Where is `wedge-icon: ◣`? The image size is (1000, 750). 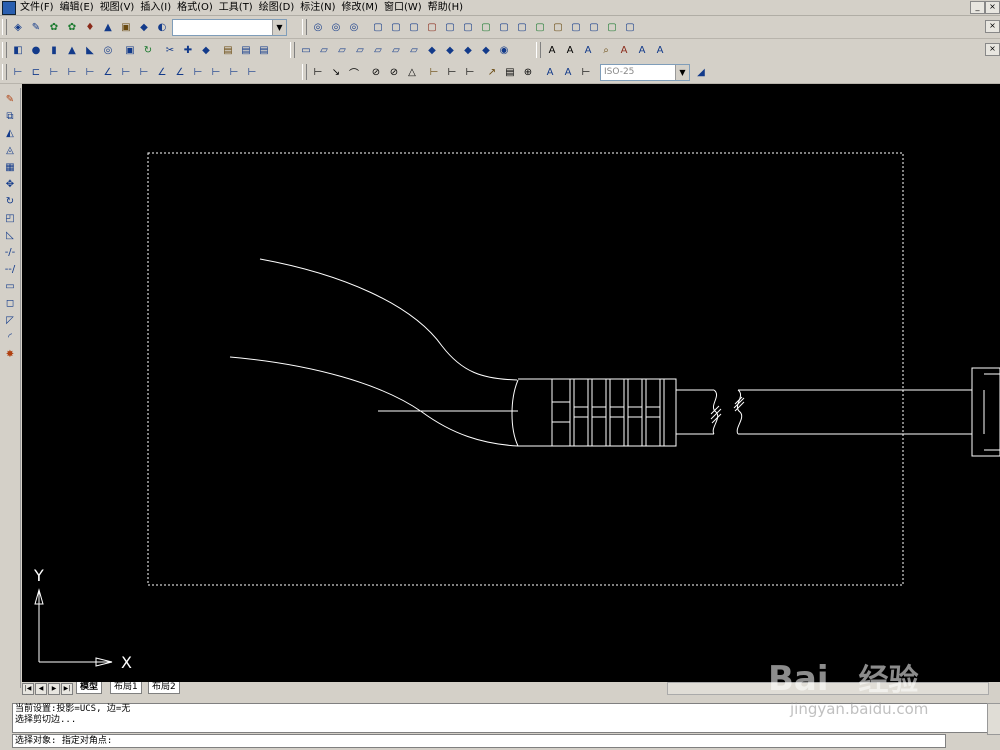
wedge-icon: ◣ is located at coordinates (90, 50).